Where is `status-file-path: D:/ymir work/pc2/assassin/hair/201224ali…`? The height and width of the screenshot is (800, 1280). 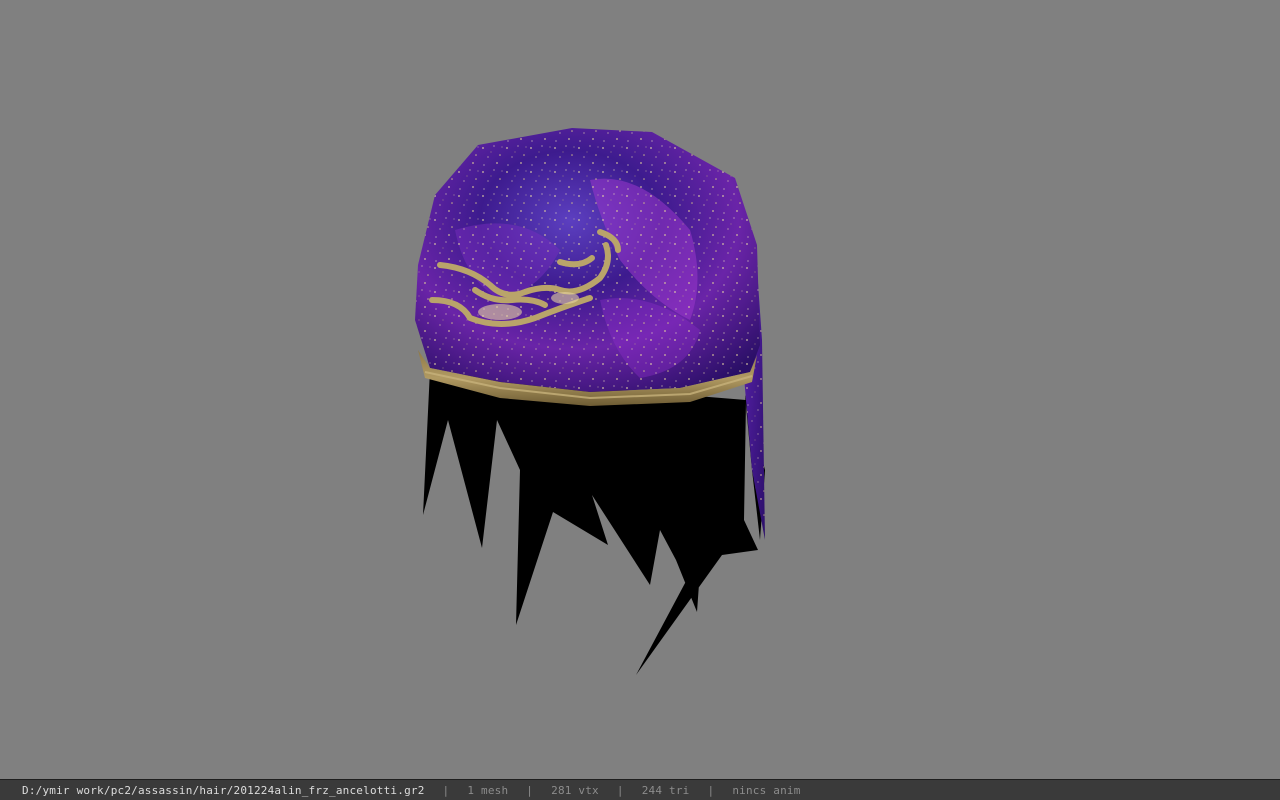
status-file-path: D:/ymir work/pc2/assassin/hair/201224ali… is located at coordinates (223, 790).